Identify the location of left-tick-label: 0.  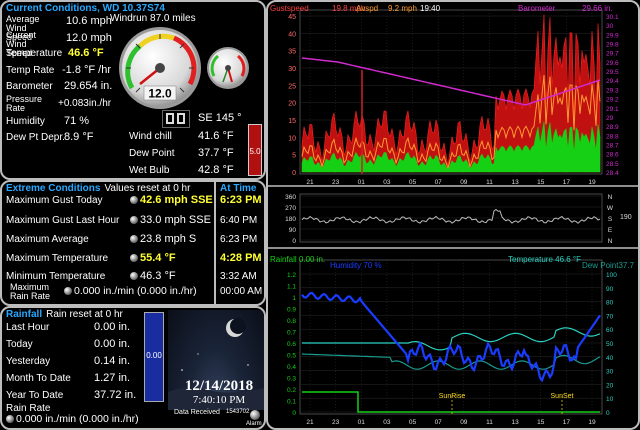
(294, 173).